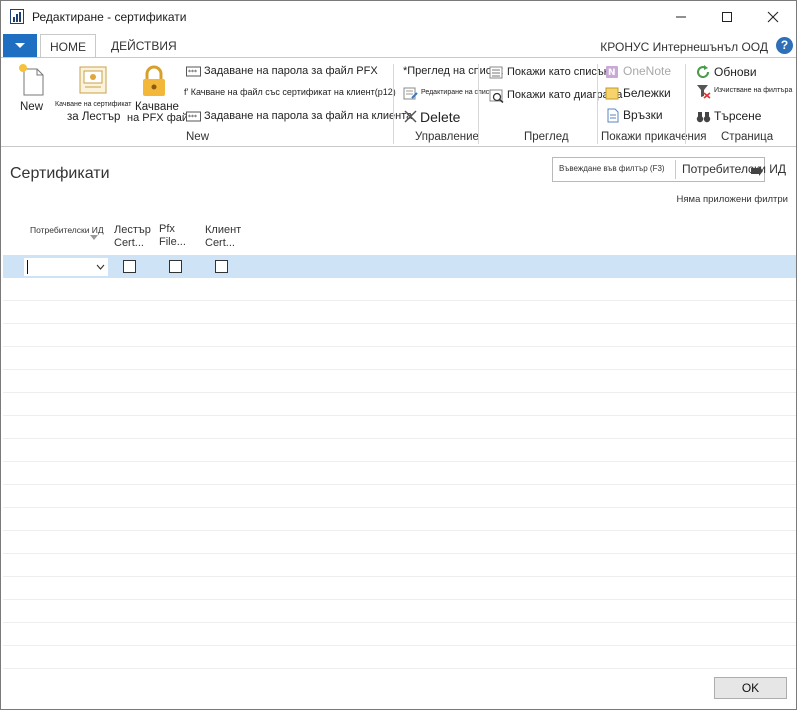 This screenshot has height=710, width=797. I want to click on minimize-icon, so click(681, 17).